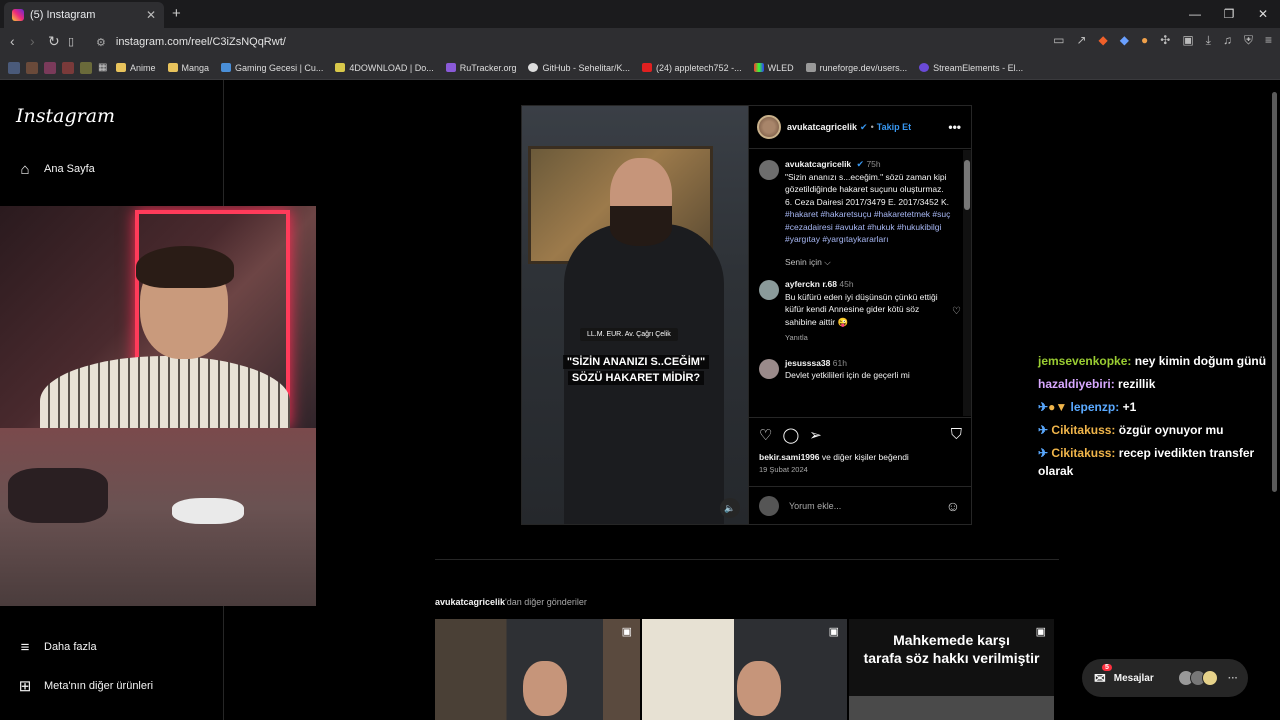  Describe the element at coordinates (1195, 14) in the screenshot. I see `minimize-icon: —` at that location.